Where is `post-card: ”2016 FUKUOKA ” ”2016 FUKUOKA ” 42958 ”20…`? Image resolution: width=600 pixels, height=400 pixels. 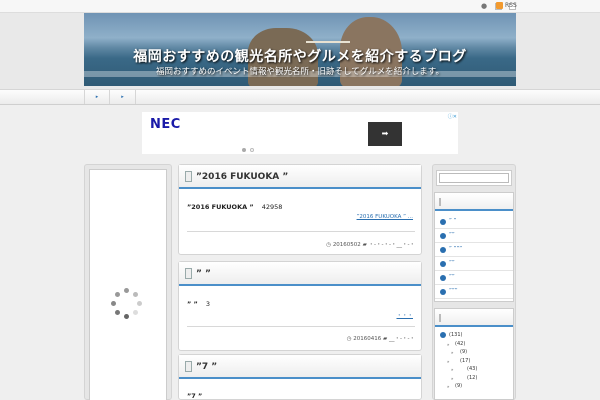
post-card: ”2016 FUKUOKA ” ”2016 FUKUOKA ” 42958 ”20… is located at coordinates (300, 209).